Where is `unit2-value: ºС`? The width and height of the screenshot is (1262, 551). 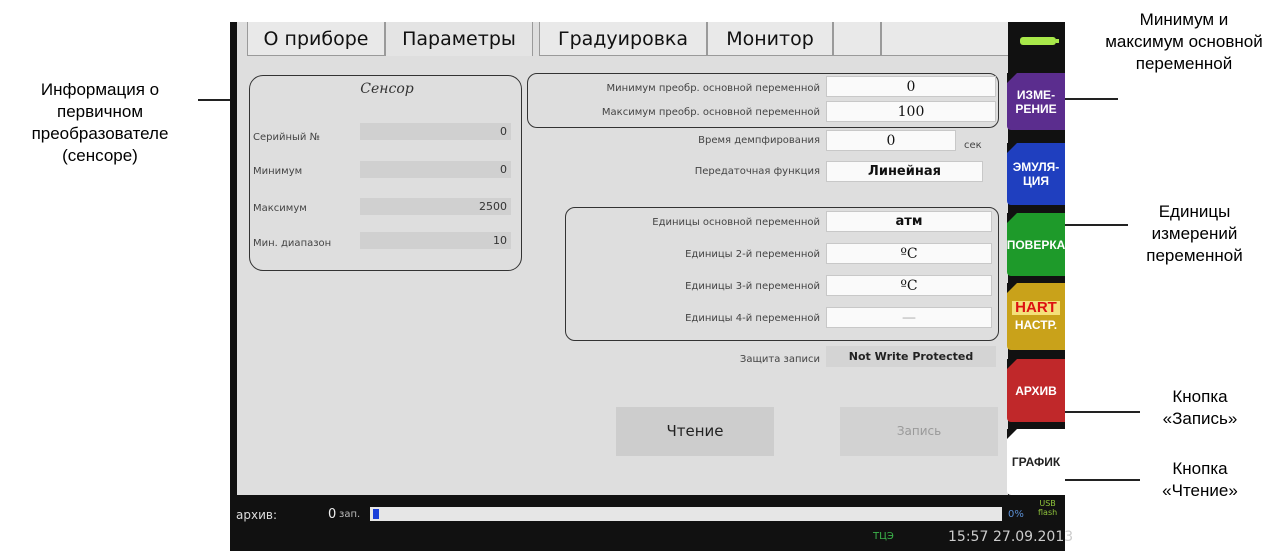
unit2-value: ºС is located at coordinates (909, 253).